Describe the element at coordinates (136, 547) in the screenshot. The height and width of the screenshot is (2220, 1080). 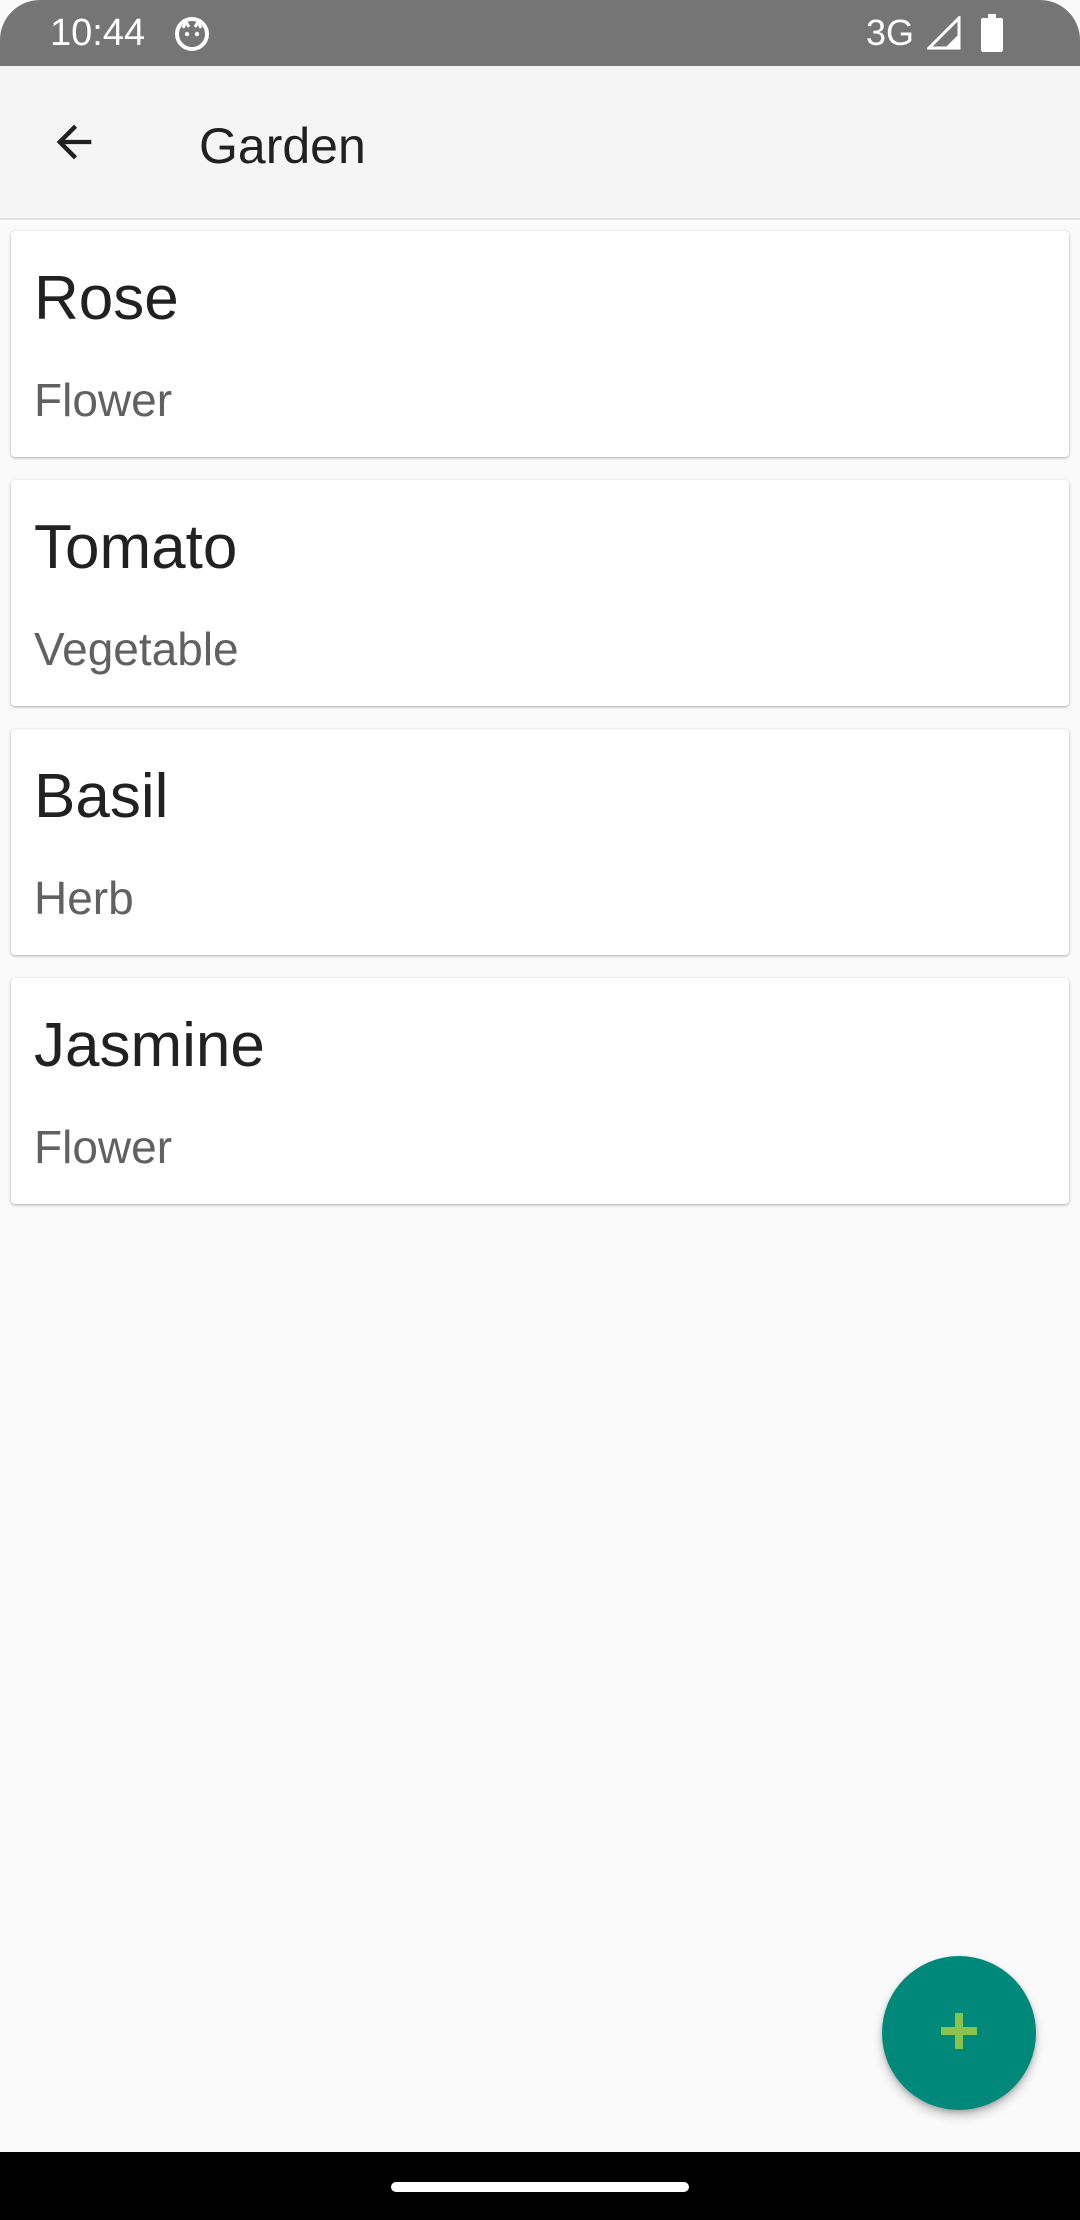
I see `plant-name: Tomato` at that location.